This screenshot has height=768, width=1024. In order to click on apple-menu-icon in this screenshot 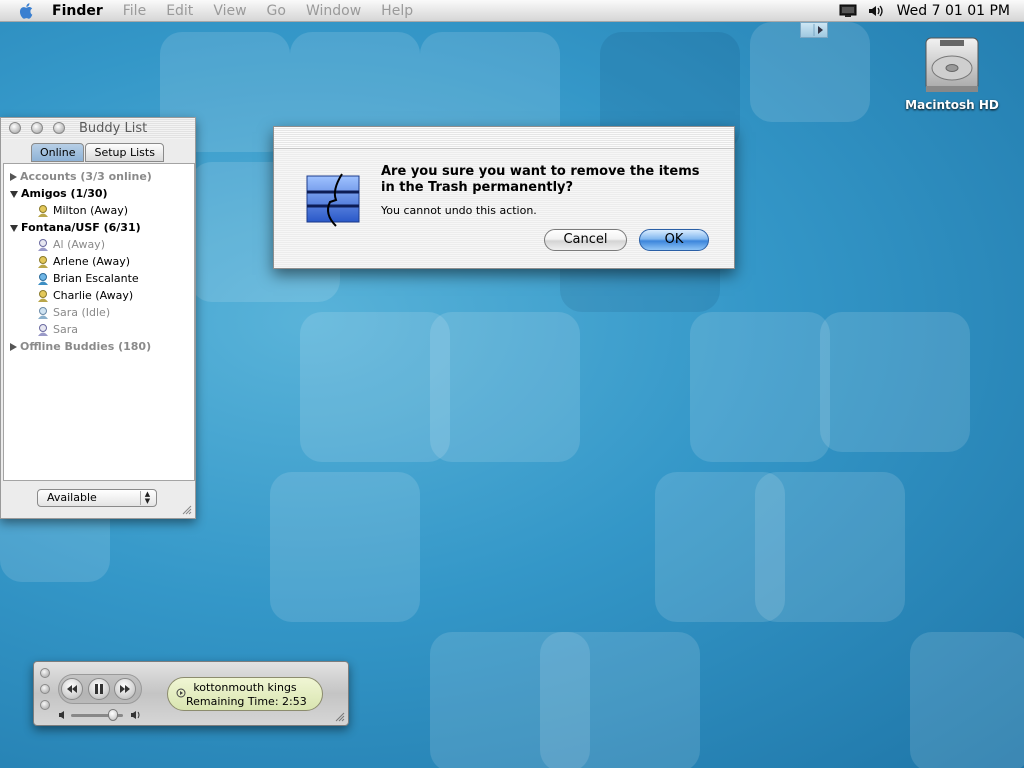, I will do `click(27, 11)`.